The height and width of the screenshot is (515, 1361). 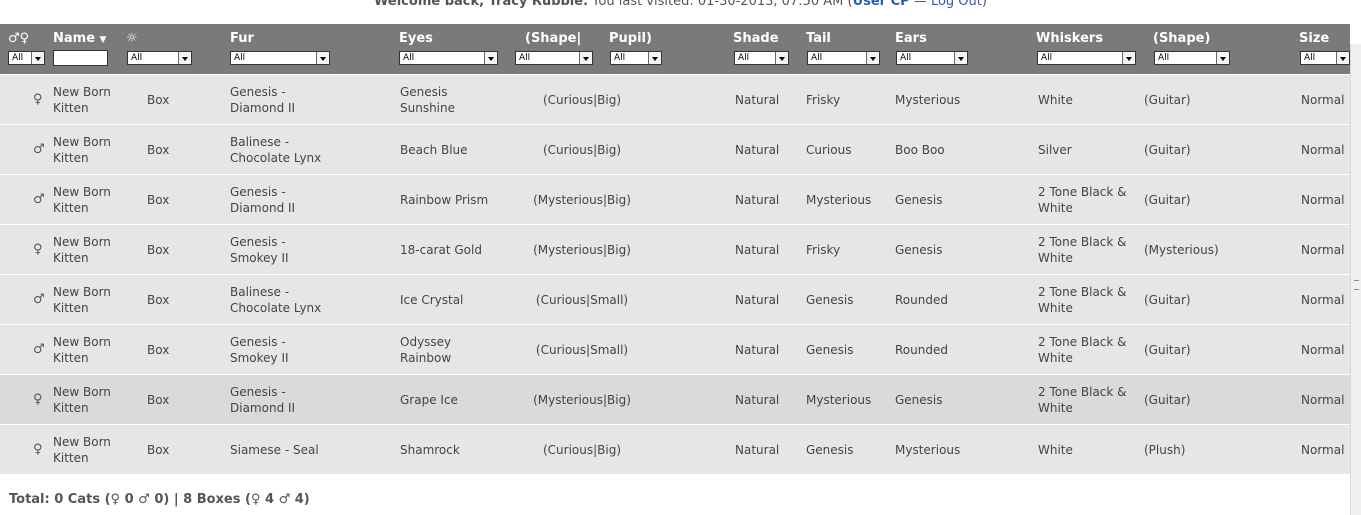 What do you see at coordinates (159, 58) in the screenshot?
I see `shine-filter-select: All` at bounding box center [159, 58].